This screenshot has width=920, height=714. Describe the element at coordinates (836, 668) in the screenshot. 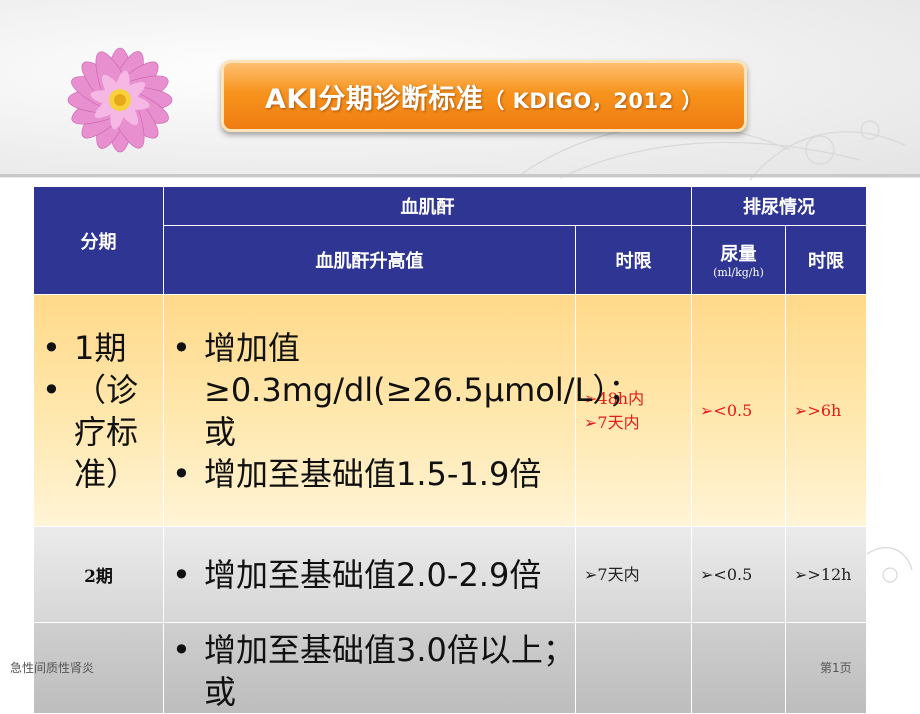

I see `page-number: 第1页` at that location.